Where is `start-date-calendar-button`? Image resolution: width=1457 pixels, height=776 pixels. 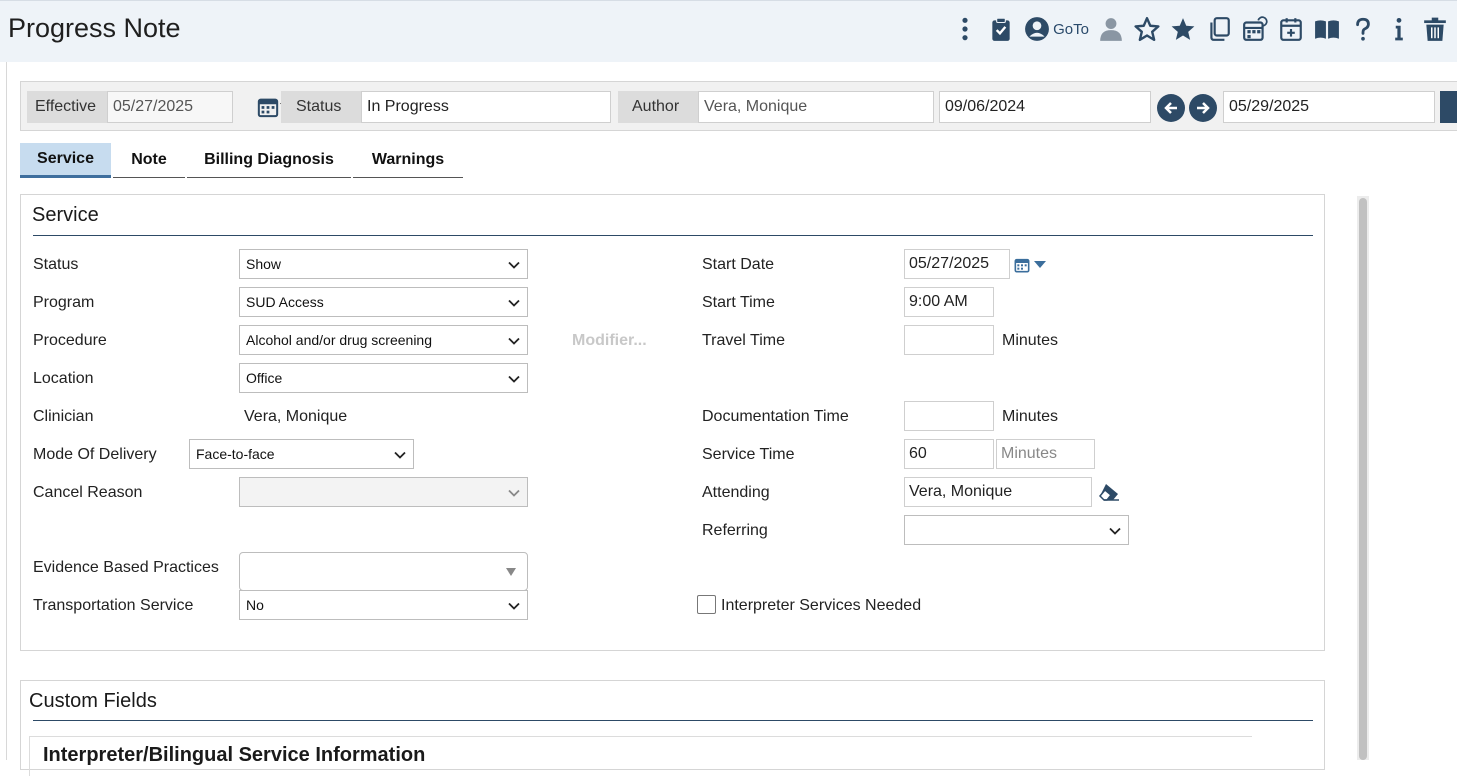 start-date-calendar-button is located at coordinates (1034, 265).